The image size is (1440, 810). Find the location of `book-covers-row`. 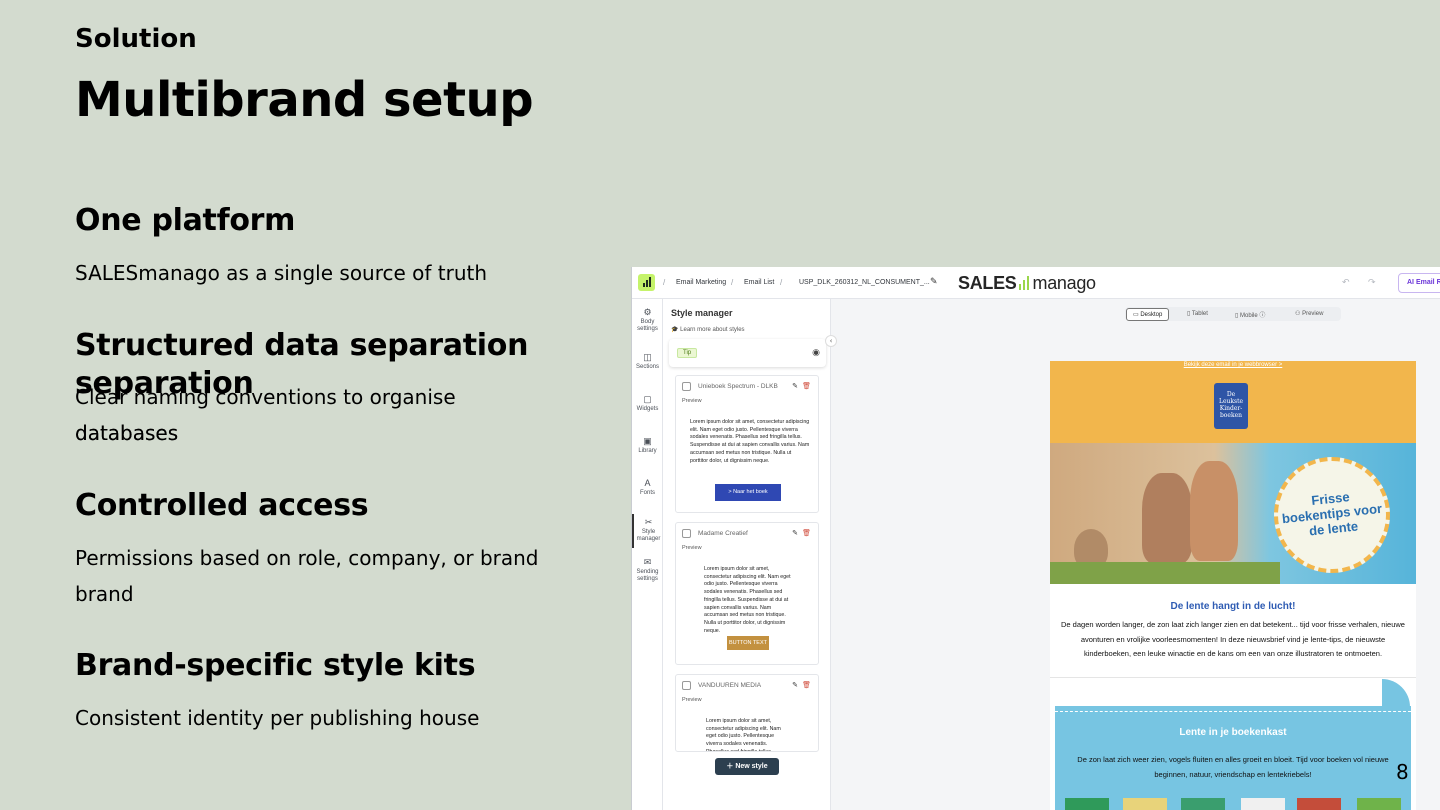

book-covers-row is located at coordinates (1233, 804).